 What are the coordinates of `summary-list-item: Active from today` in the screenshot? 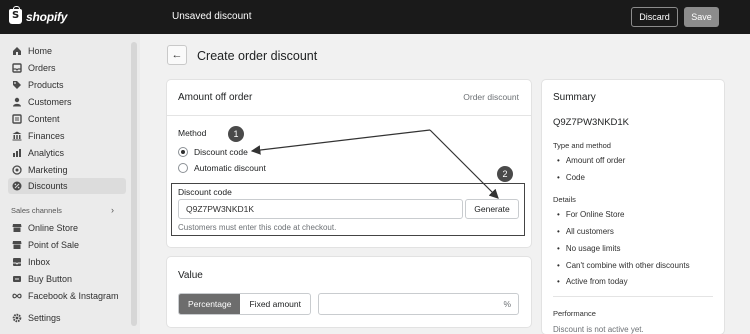 It's located at (592, 281).